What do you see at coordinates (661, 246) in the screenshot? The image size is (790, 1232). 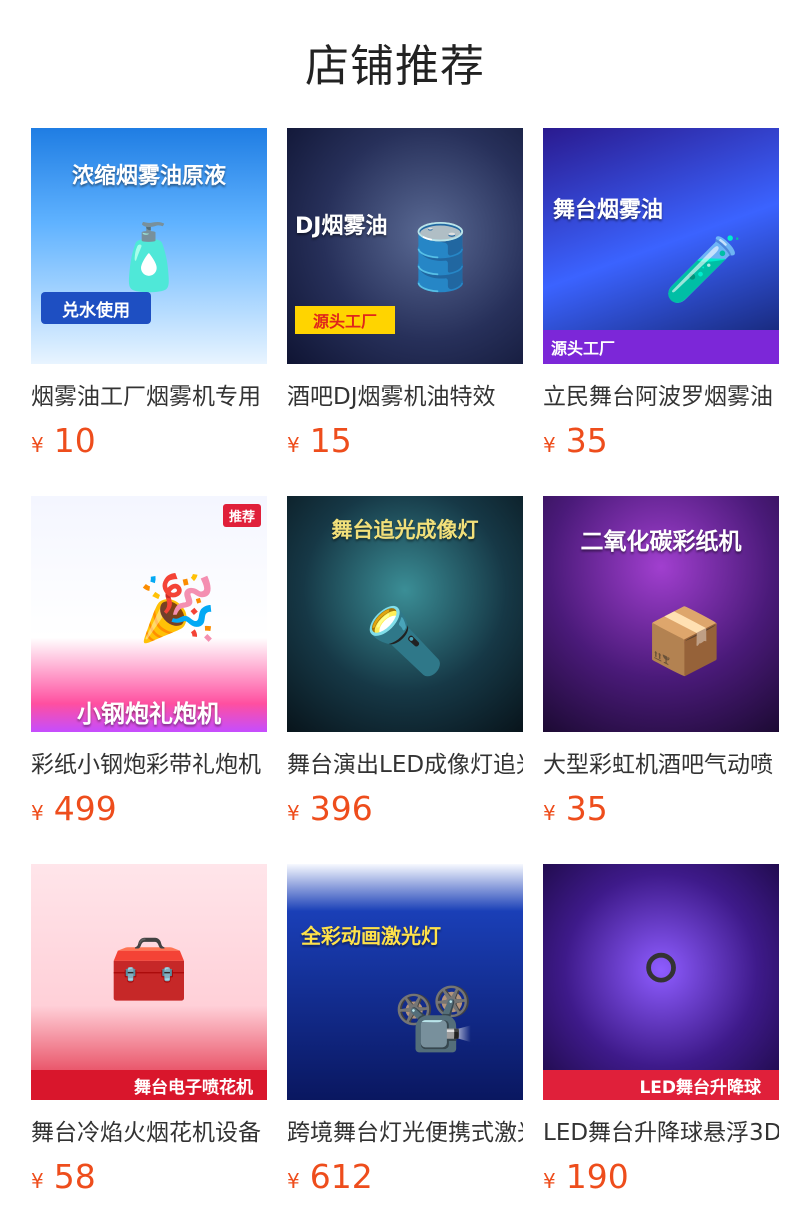 I see `product-image: 舞台烟雾油 🧪 源头工厂` at bounding box center [661, 246].